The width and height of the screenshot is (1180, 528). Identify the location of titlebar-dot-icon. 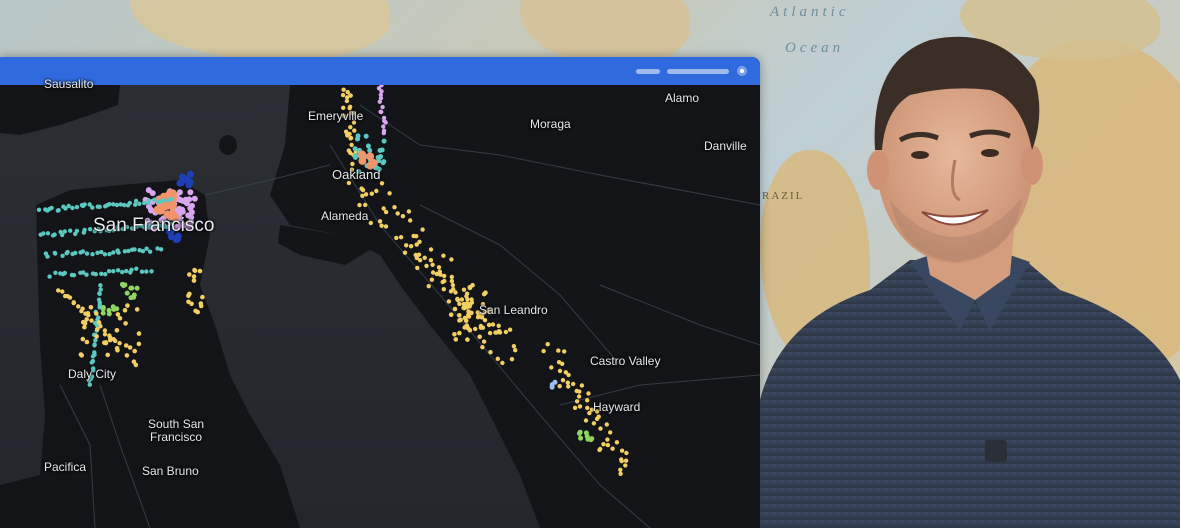
(742, 71).